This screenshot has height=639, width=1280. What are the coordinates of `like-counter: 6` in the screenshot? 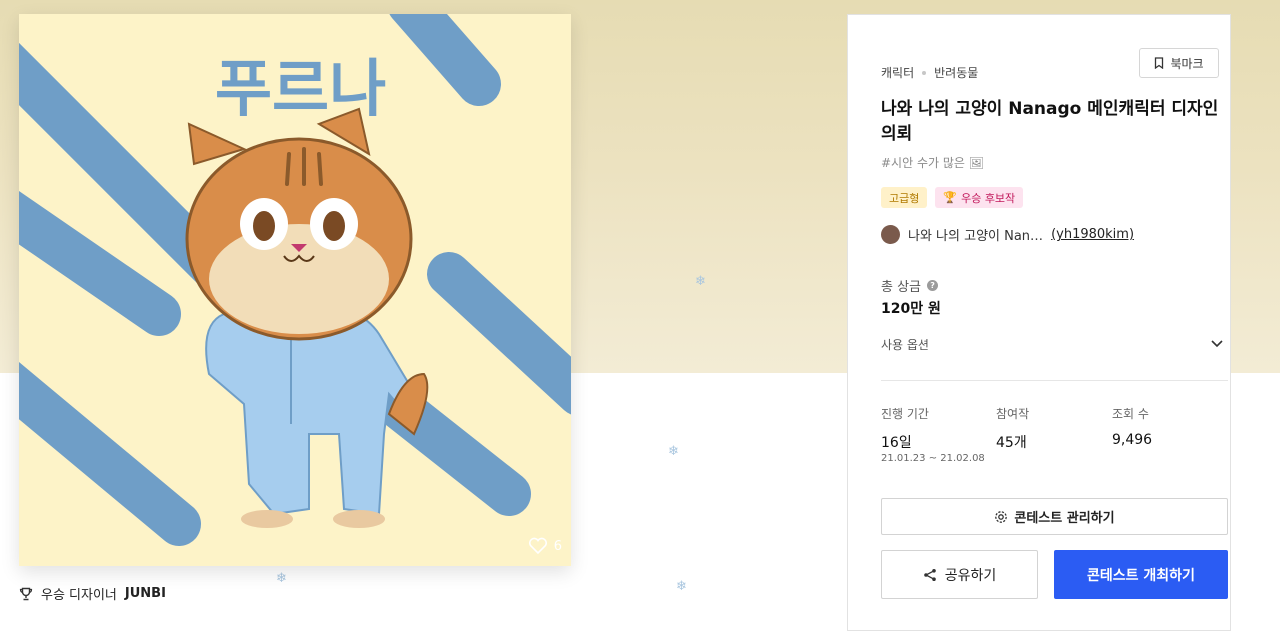 It's located at (545, 546).